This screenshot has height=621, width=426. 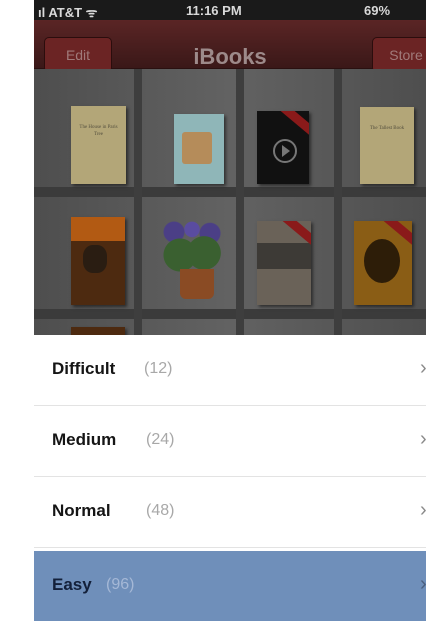 What do you see at coordinates (68, 12) in the screenshot?
I see `carrier-signal: ıl AT&T ᯤ` at bounding box center [68, 12].